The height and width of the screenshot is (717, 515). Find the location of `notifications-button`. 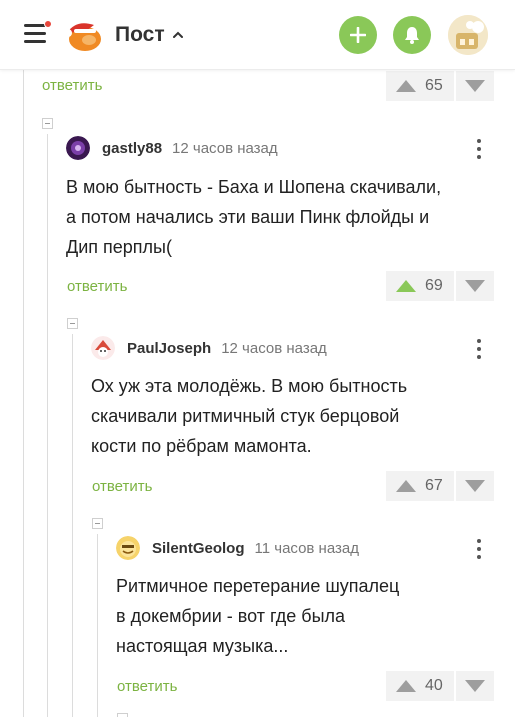

notifications-button is located at coordinates (412, 35).